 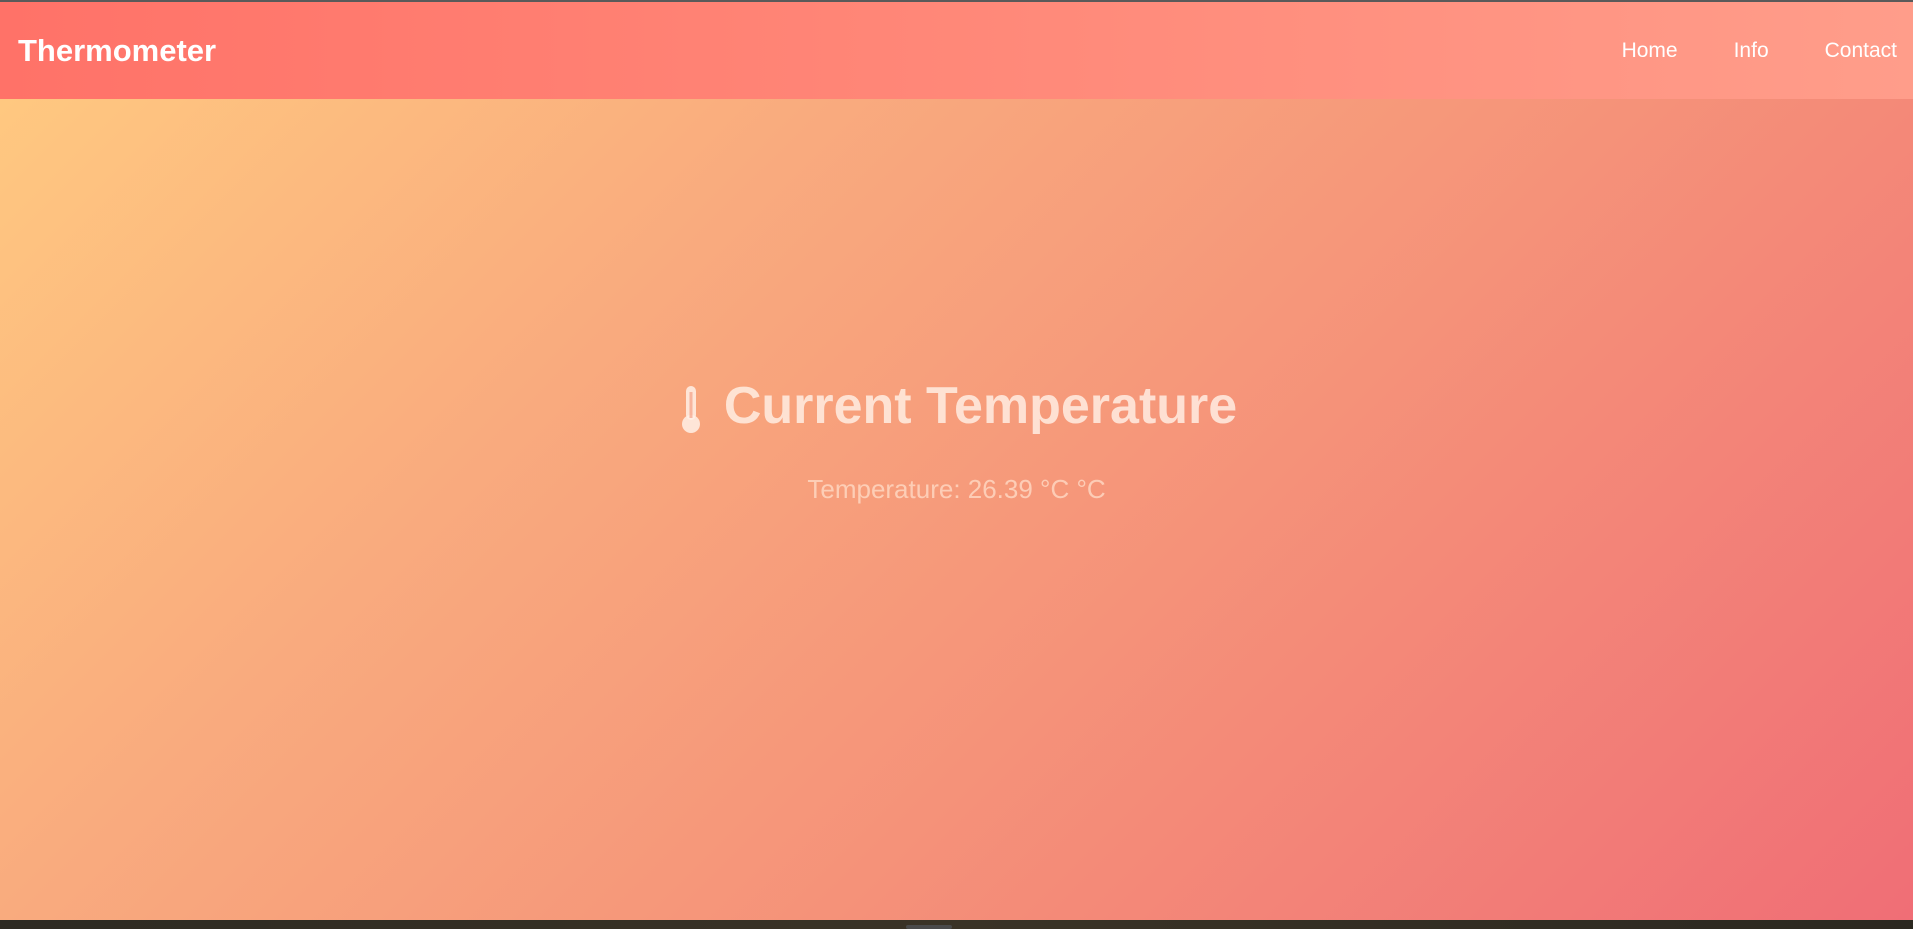 I want to click on heading-text: Current Temperature, so click(x=980, y=406).